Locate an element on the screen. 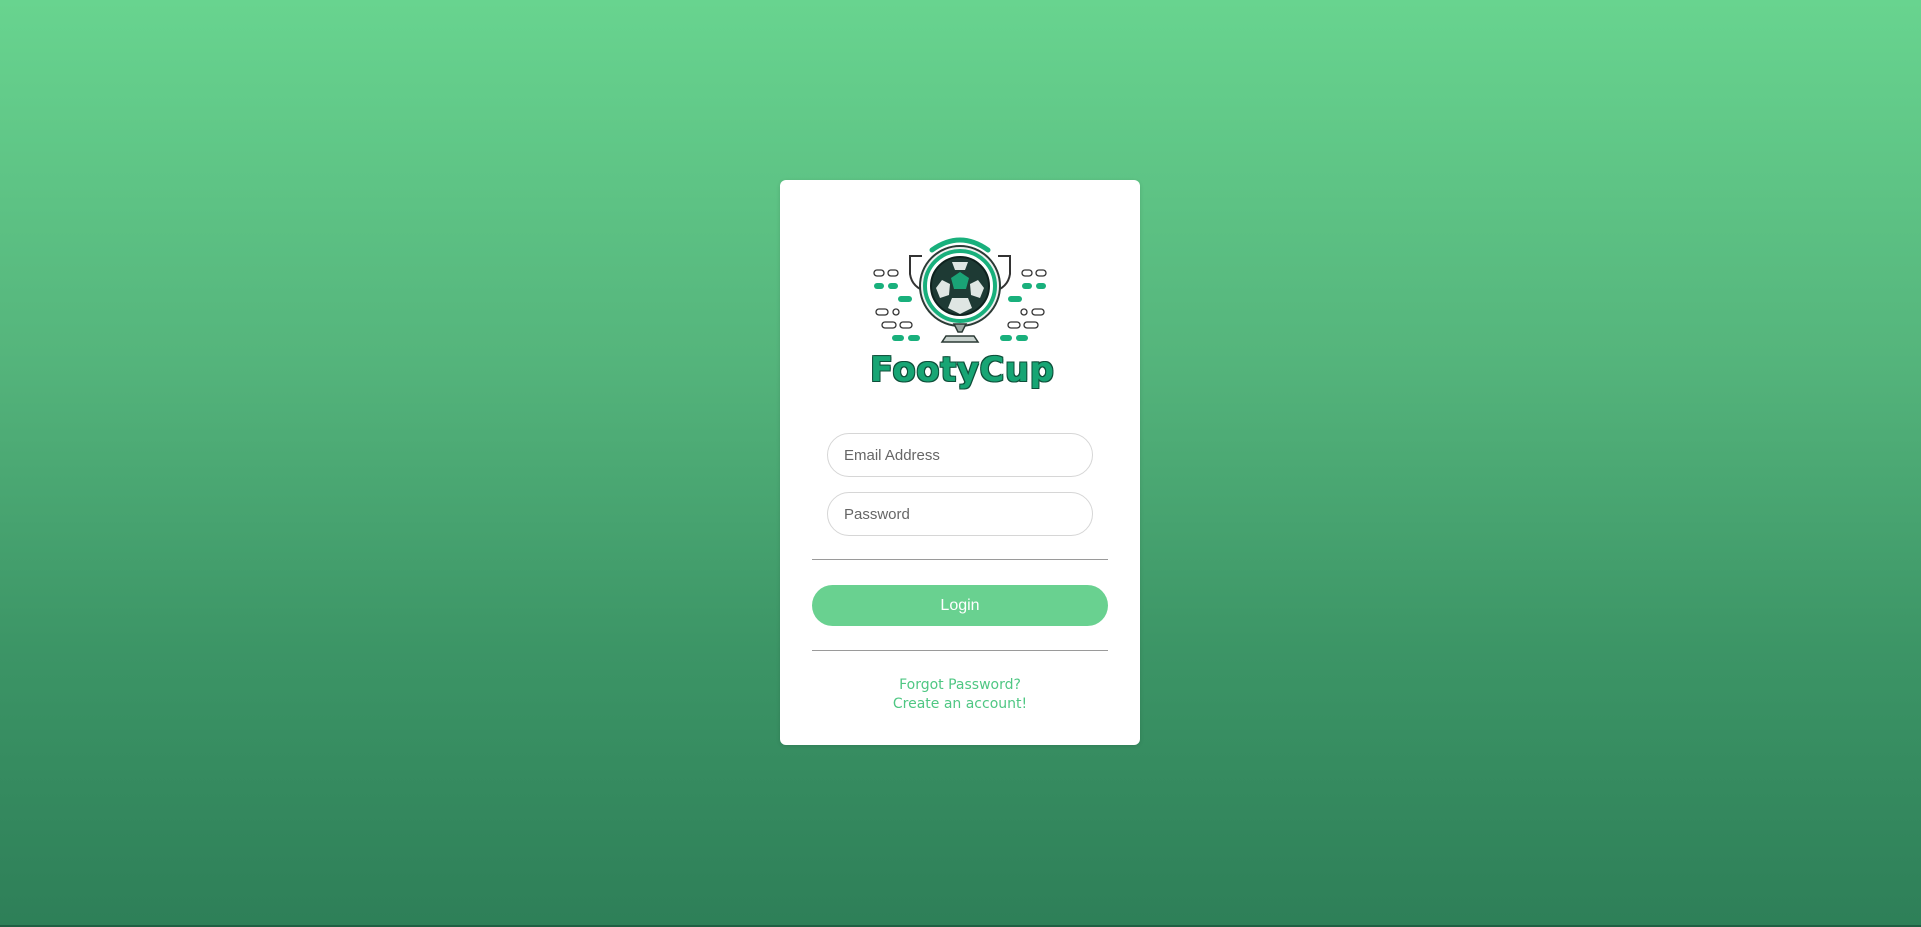  brand-logo: FootyCup is located at coordinates (962, 314).